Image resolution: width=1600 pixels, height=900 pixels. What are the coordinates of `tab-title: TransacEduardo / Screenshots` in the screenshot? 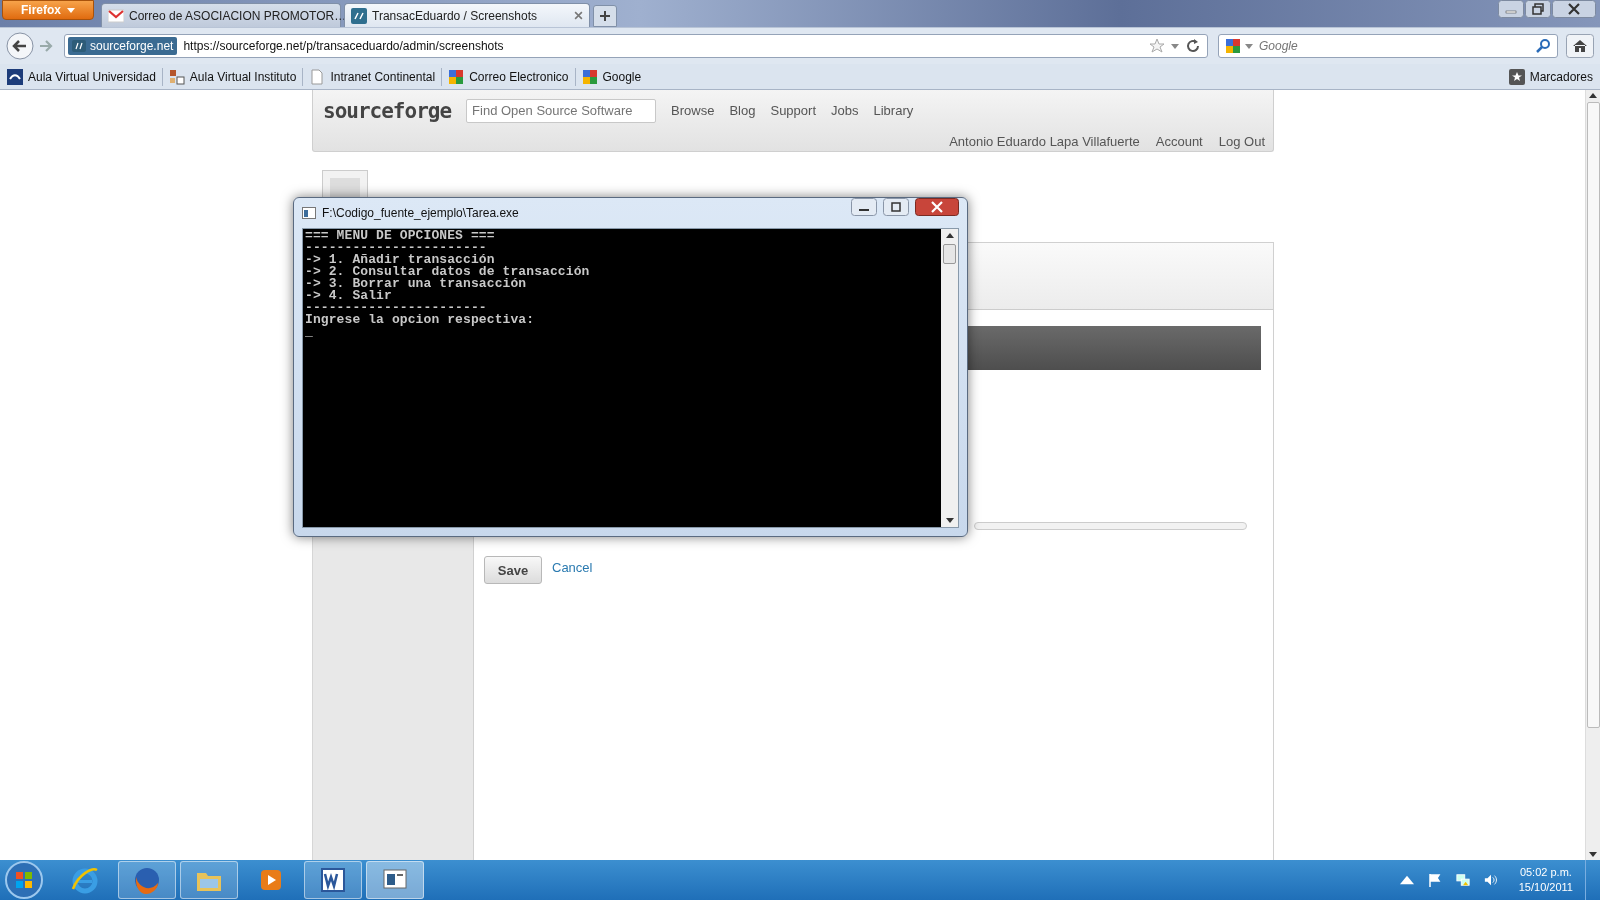 It's located at (455, 15).